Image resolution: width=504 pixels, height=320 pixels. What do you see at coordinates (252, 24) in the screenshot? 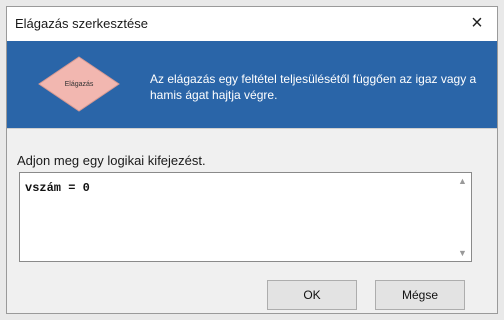
I see `title-bar: Elágazás szerkesztése ×` at bounding box center [252, 24].